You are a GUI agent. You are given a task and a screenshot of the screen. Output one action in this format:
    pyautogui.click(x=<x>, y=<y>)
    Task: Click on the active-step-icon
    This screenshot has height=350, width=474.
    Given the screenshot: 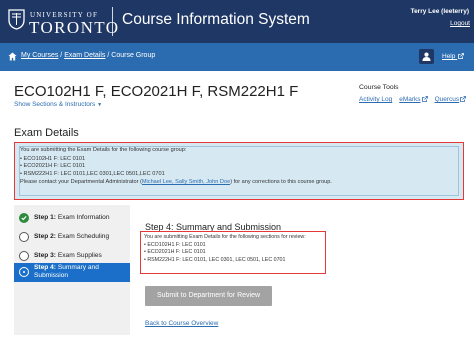 What is the action you would take?
    pyautogui.click(x=24, y=272)
    